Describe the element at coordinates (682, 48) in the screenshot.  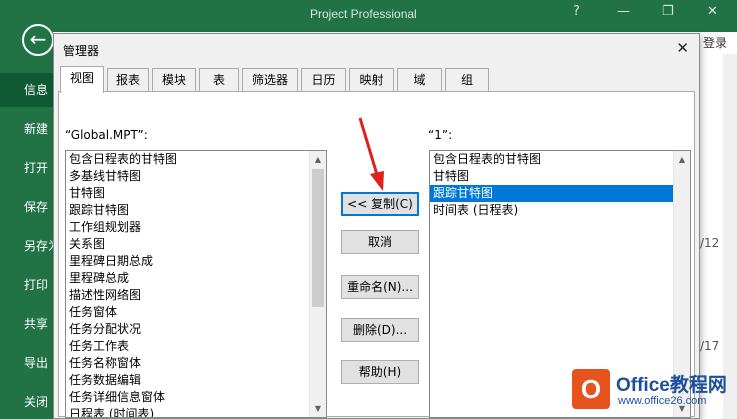
I see `close-icon: ✕` at that location.